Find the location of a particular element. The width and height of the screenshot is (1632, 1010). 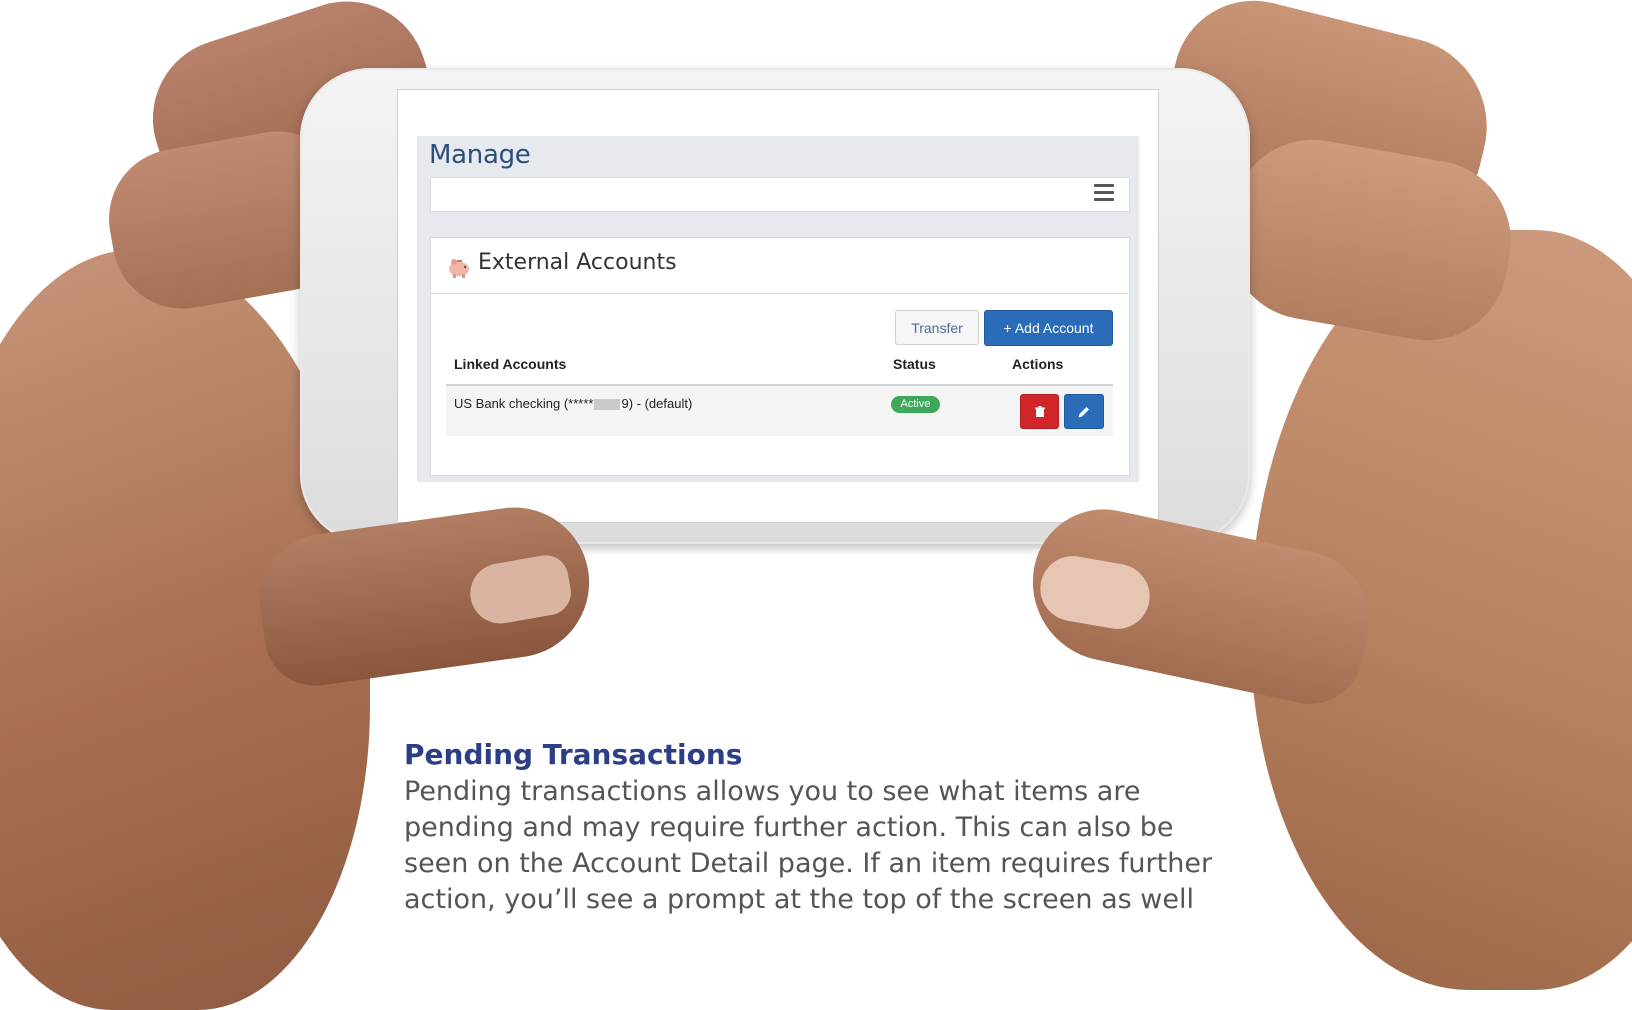

trash-icon is located at coordinates (1039, 411).